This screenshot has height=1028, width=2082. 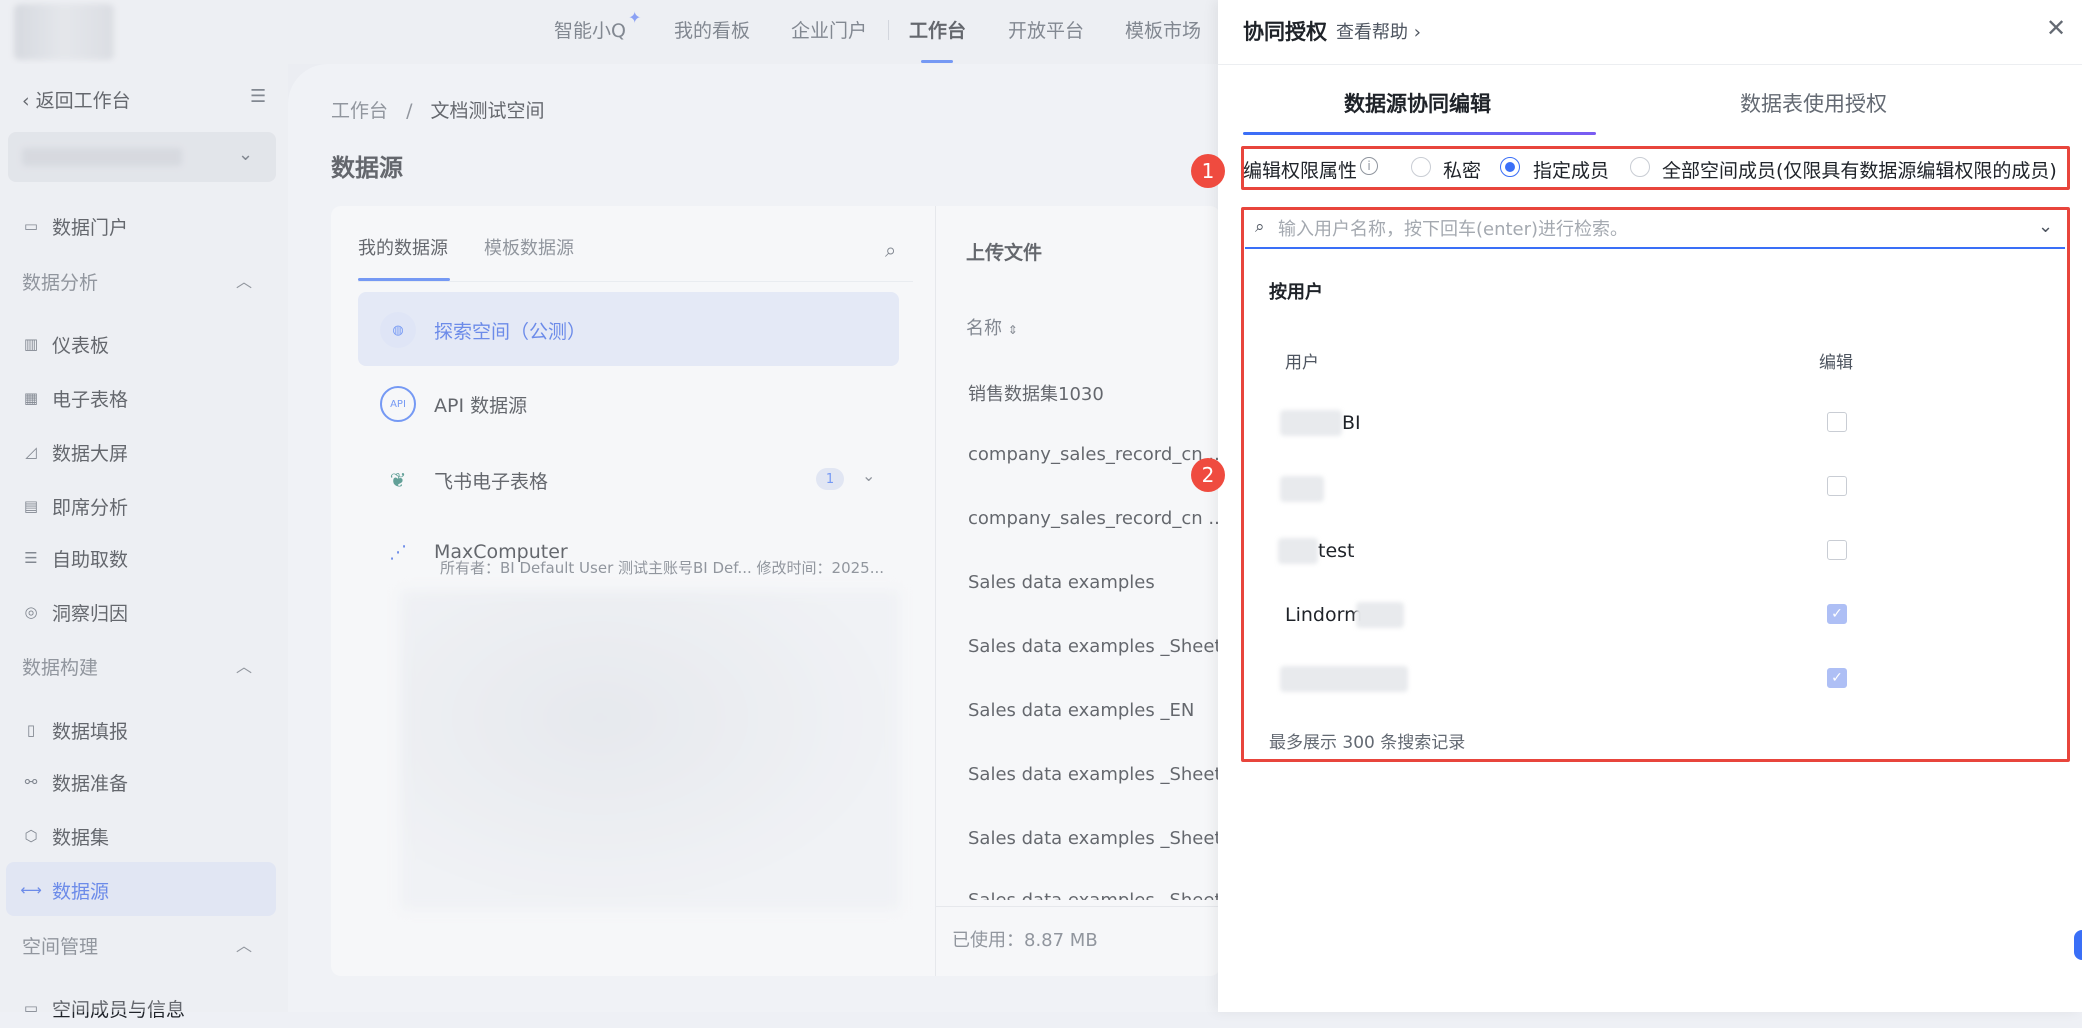 I want to click on group-by-user-title: 按用户, so click(x=1296, y=292).